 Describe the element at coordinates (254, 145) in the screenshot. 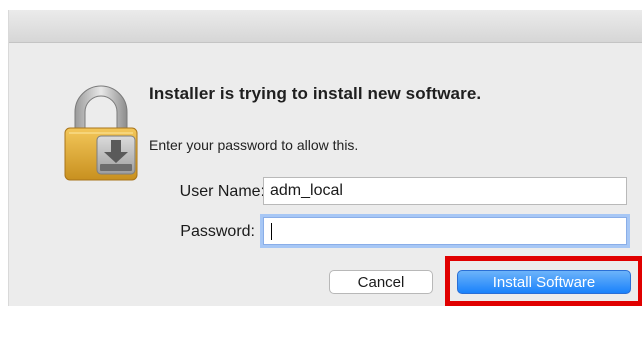

I see `dialog-prompt: Enter your password to allow this.` at that location.